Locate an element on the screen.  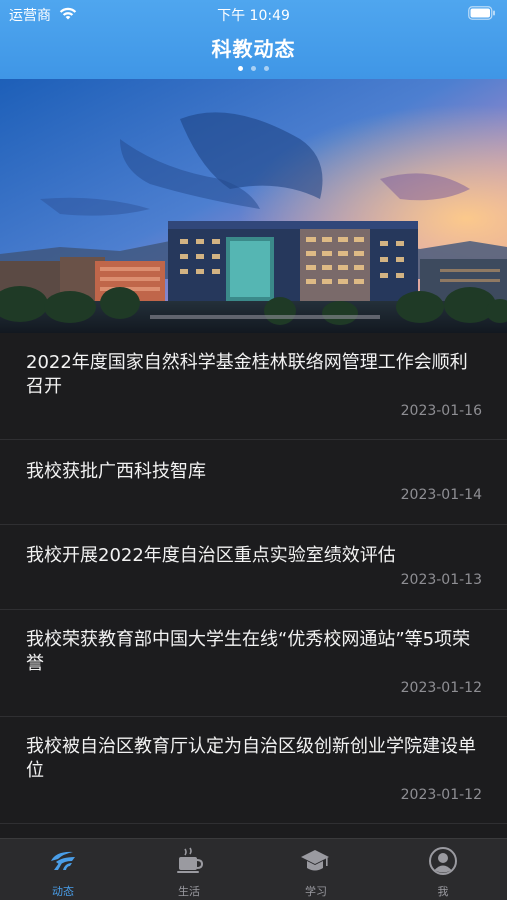
page-indicator is located at coordinates (253, 69).